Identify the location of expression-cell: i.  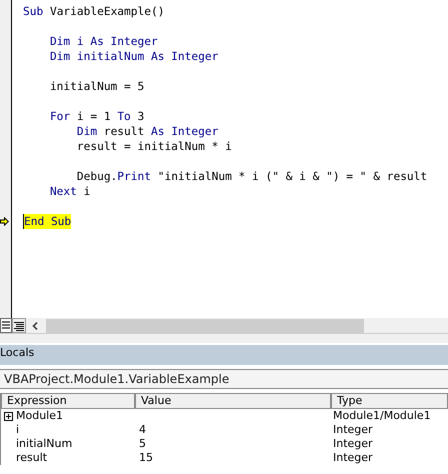
(18, 430).